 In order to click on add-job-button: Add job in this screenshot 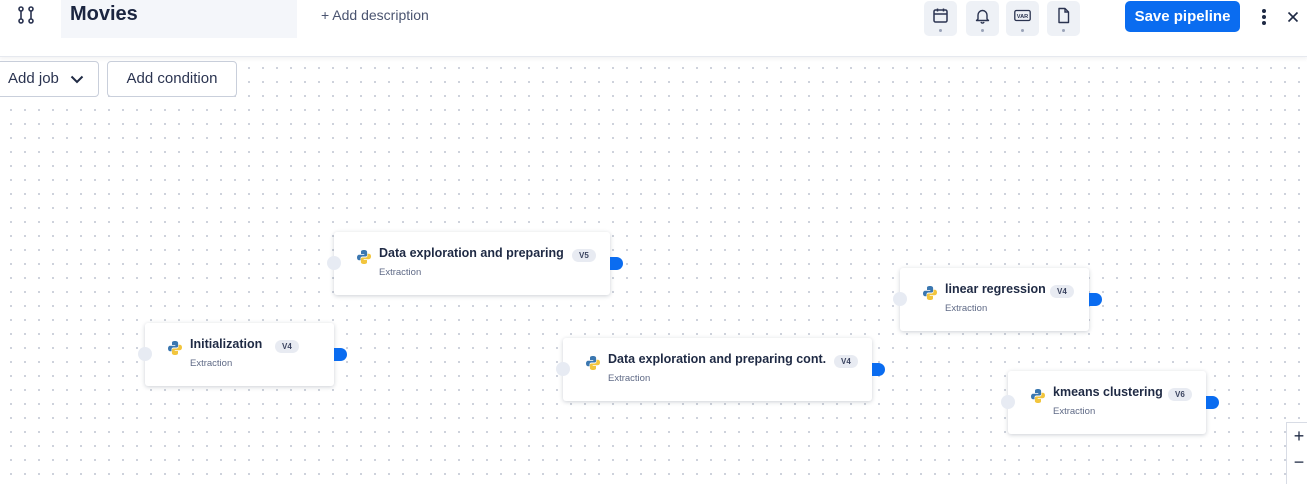, I will do `click(49, 79)`.